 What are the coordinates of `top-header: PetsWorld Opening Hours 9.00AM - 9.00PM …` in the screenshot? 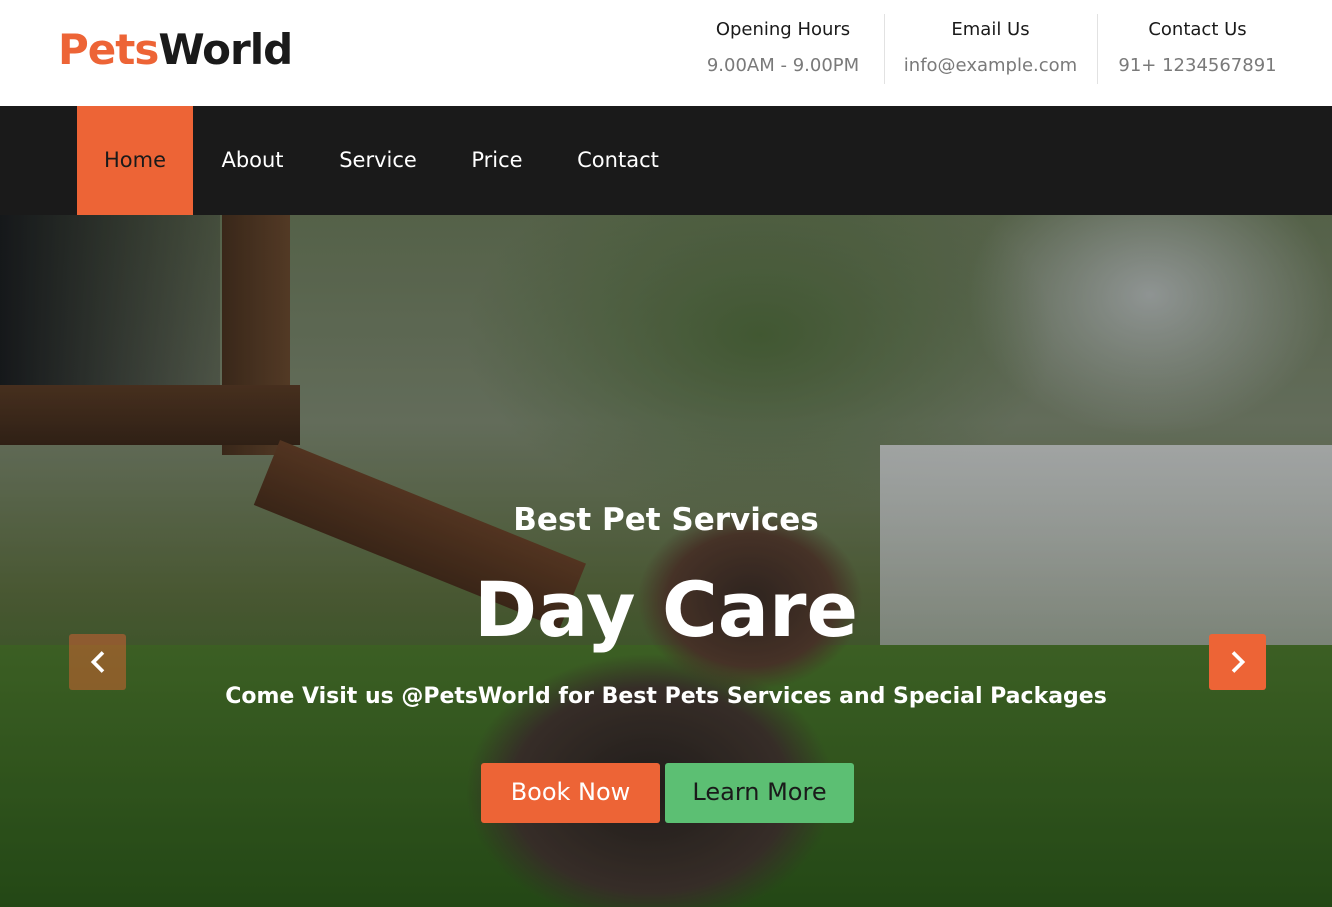 It's located at (666, 53).